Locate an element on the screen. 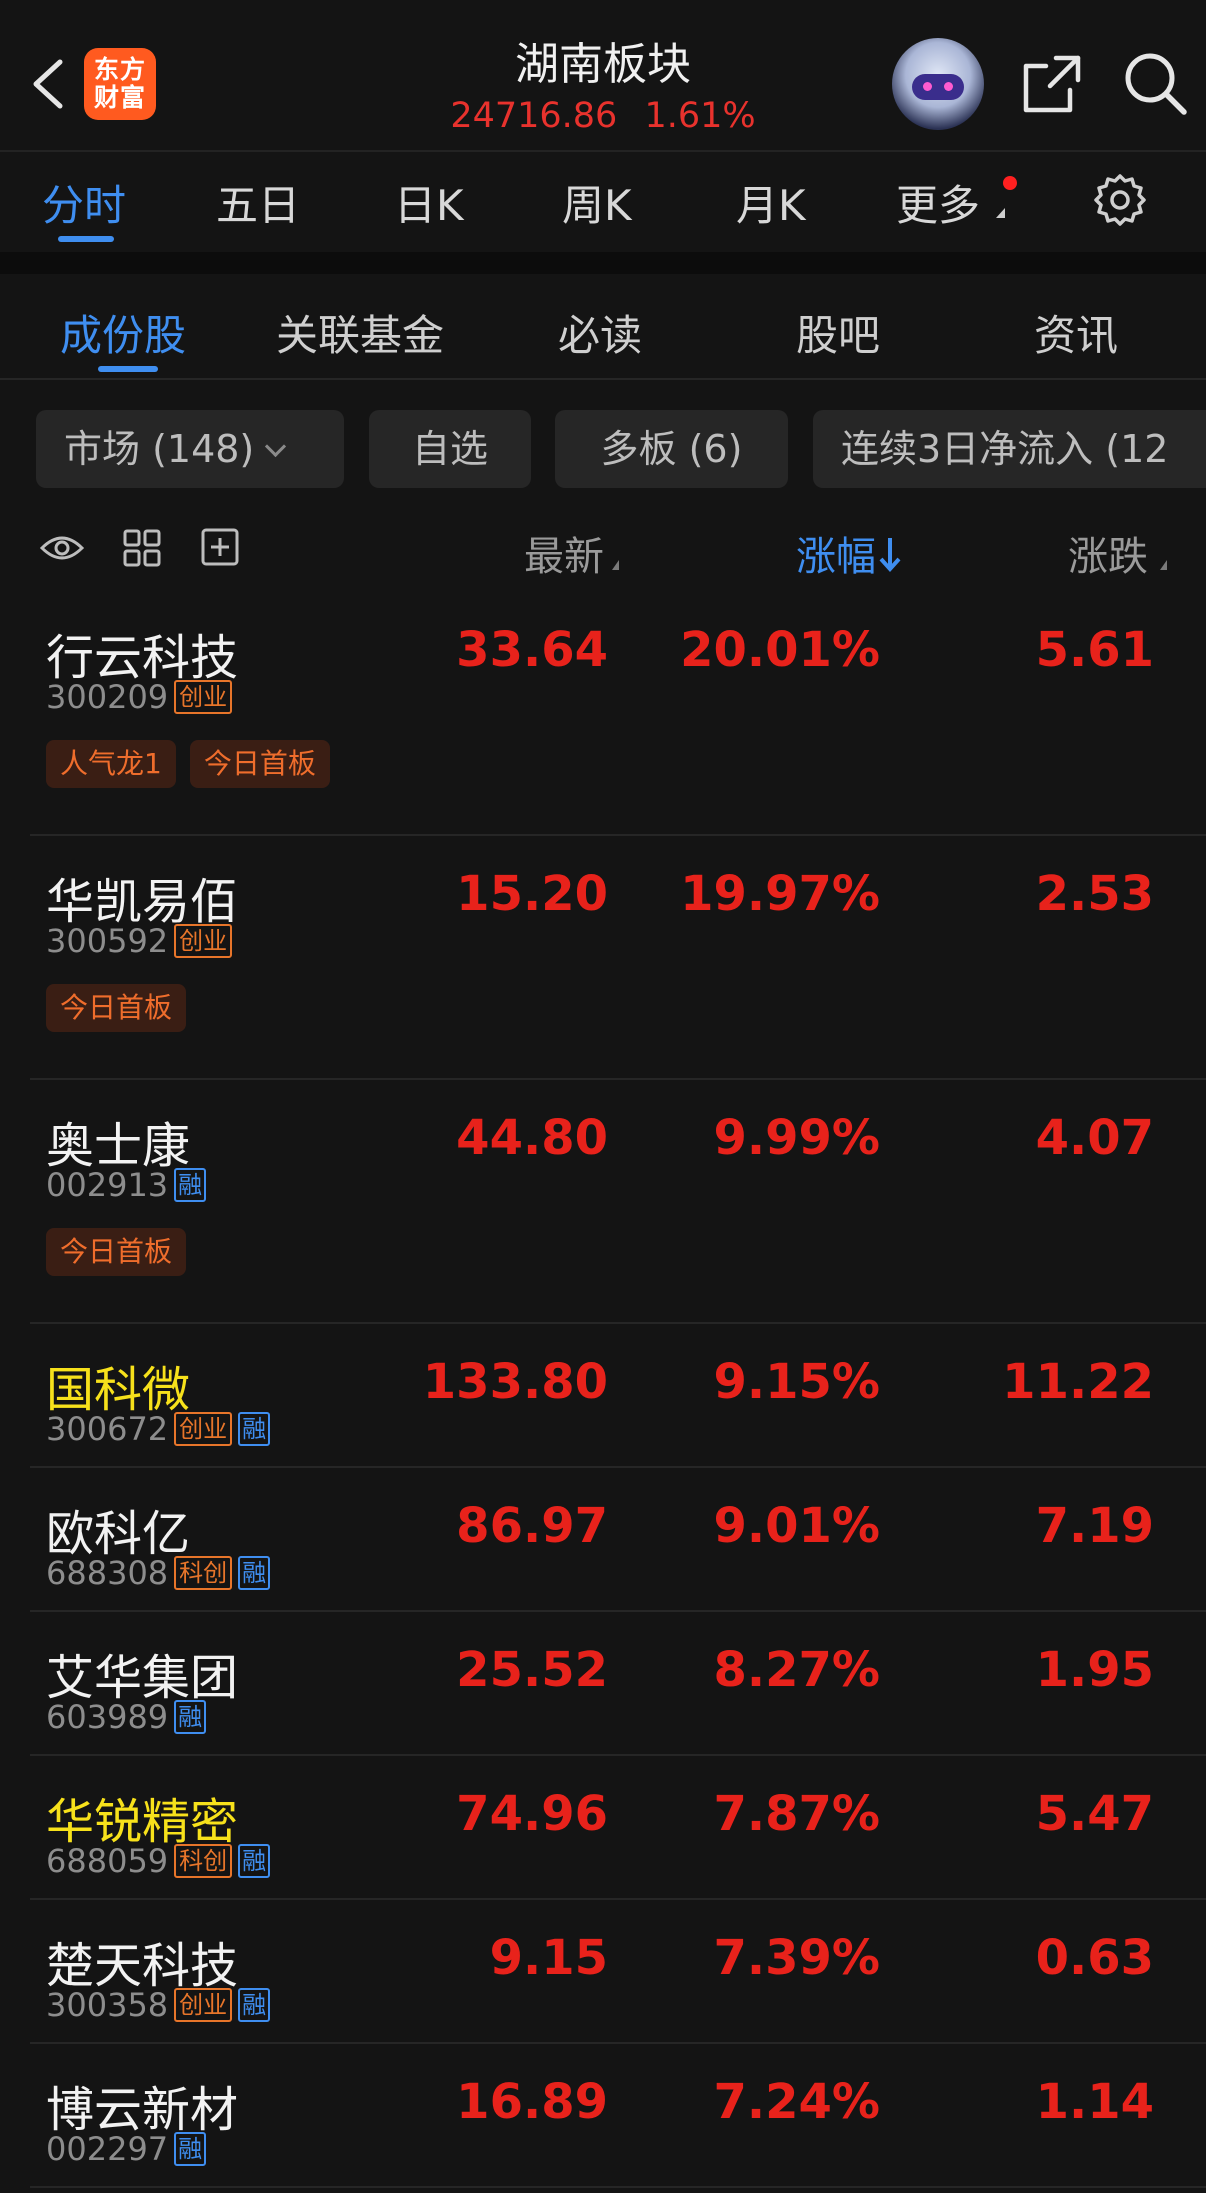 The image size is (1206, 2193). search-icon is located at coordinates (1155, 83).